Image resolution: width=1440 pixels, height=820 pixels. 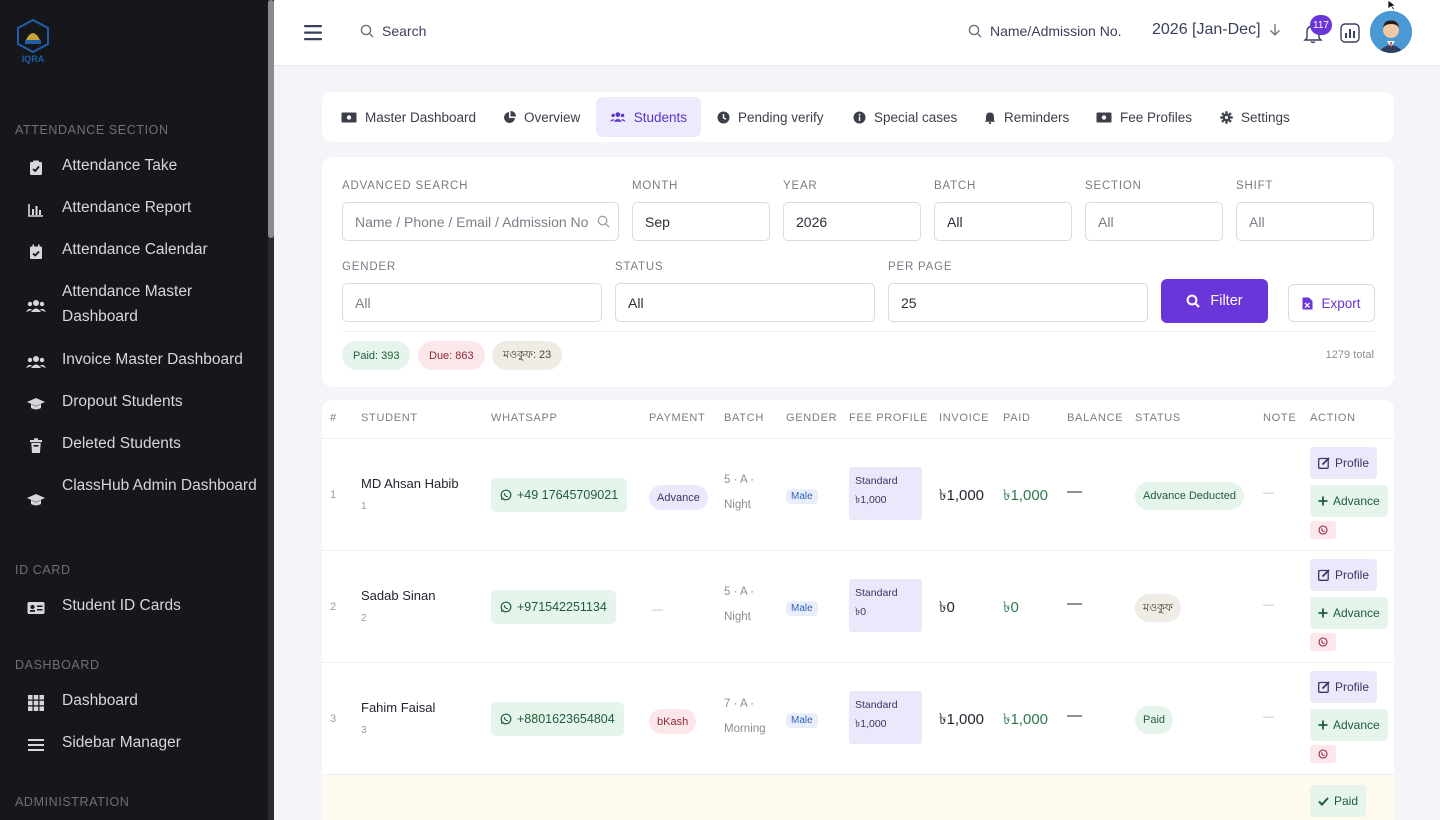 What do you see at coordinates (1346, 801) in the screenshot?
I see `paid-button-label: Paid` at bounding box center [1346, 801].